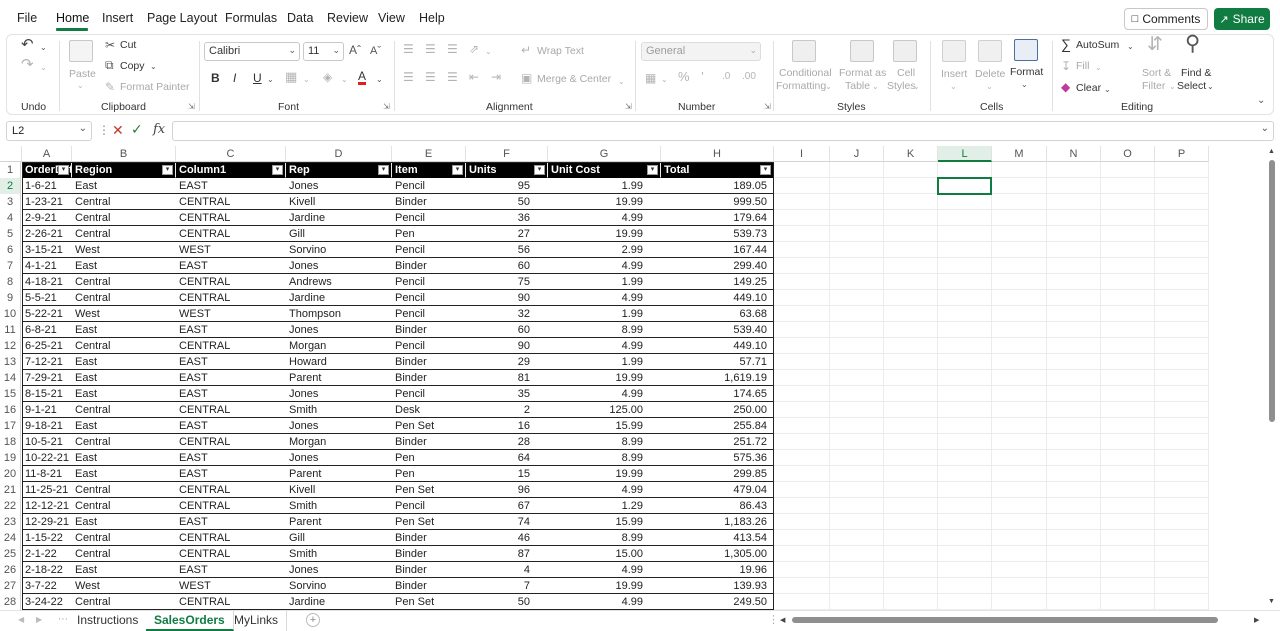 The image size is (1280, 631). I want to click on increase-decimal-icon: .0, so click(726, 77).